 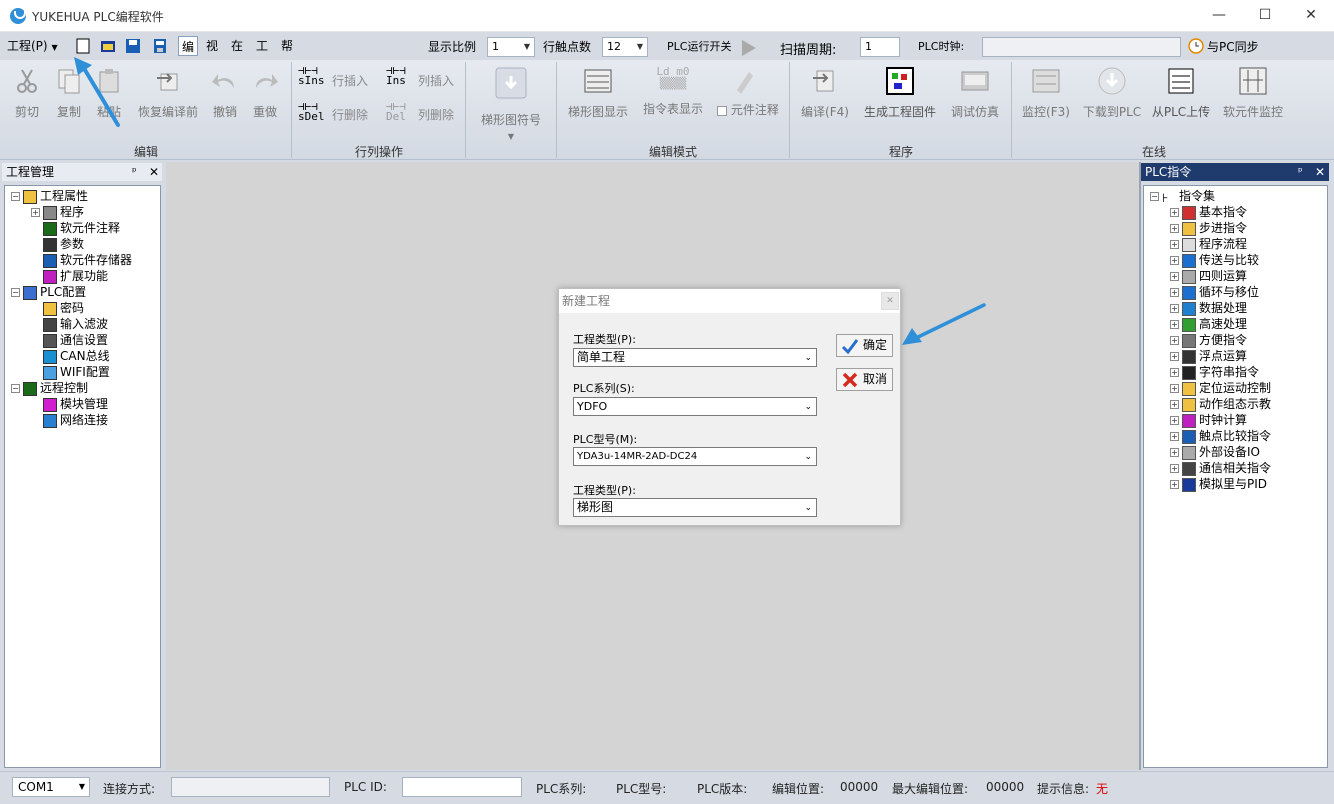 What do you see at coordinates (265, 93) in the screenshot?
I see `redo-button: 重做` at bounding box center [265, 93].